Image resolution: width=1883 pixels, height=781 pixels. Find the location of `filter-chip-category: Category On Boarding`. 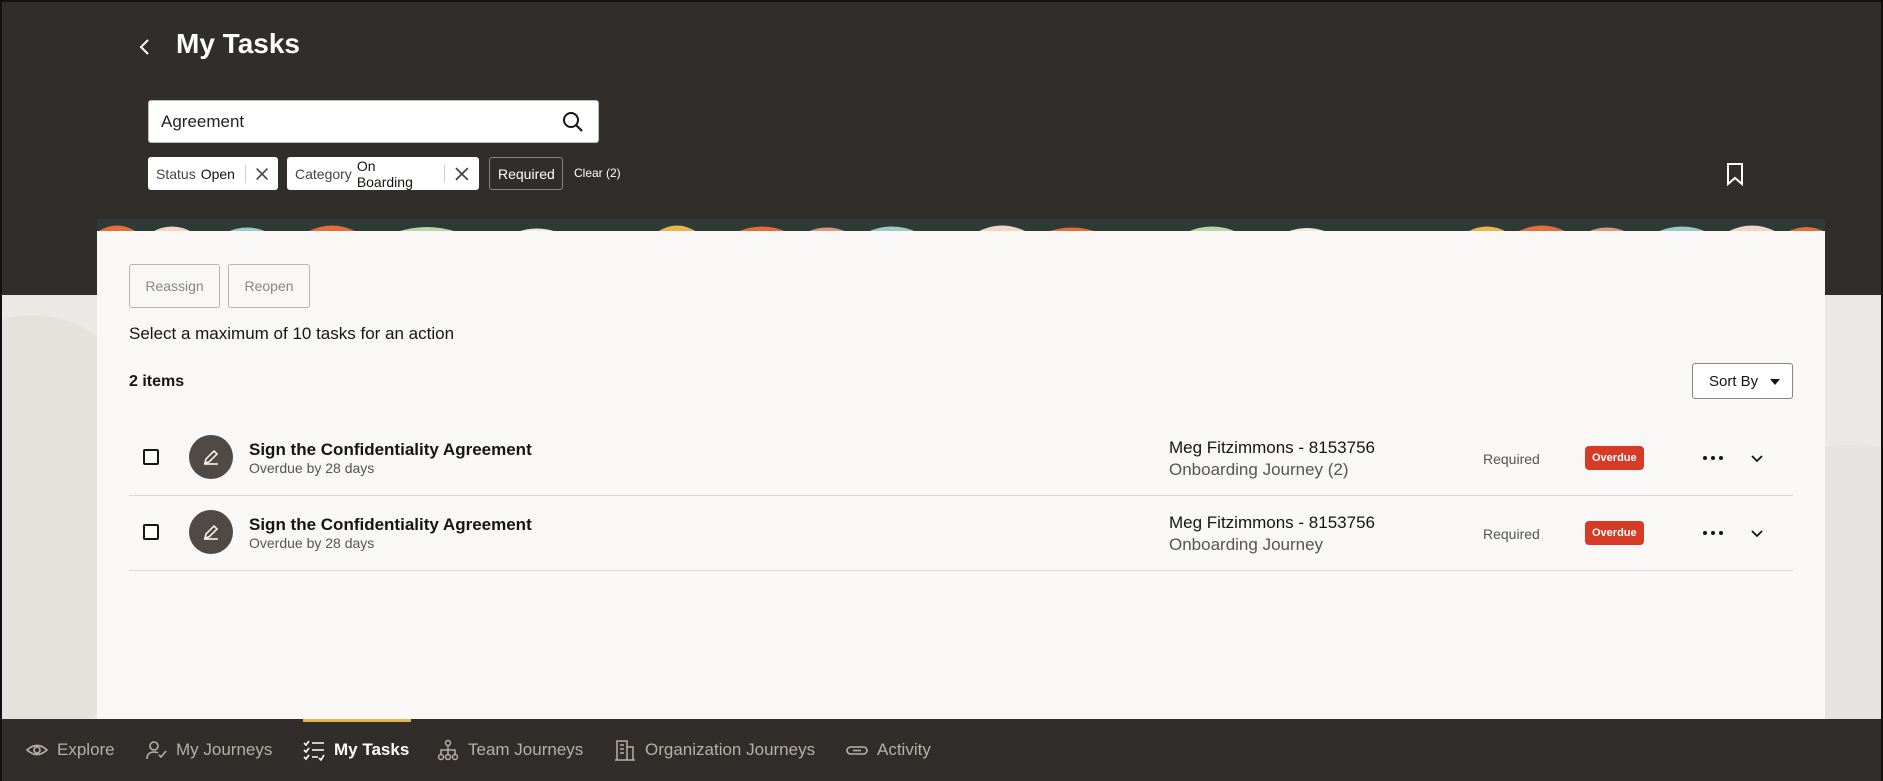

filter-chip-category: Category On Boarding is located at coordinates (383, 173).